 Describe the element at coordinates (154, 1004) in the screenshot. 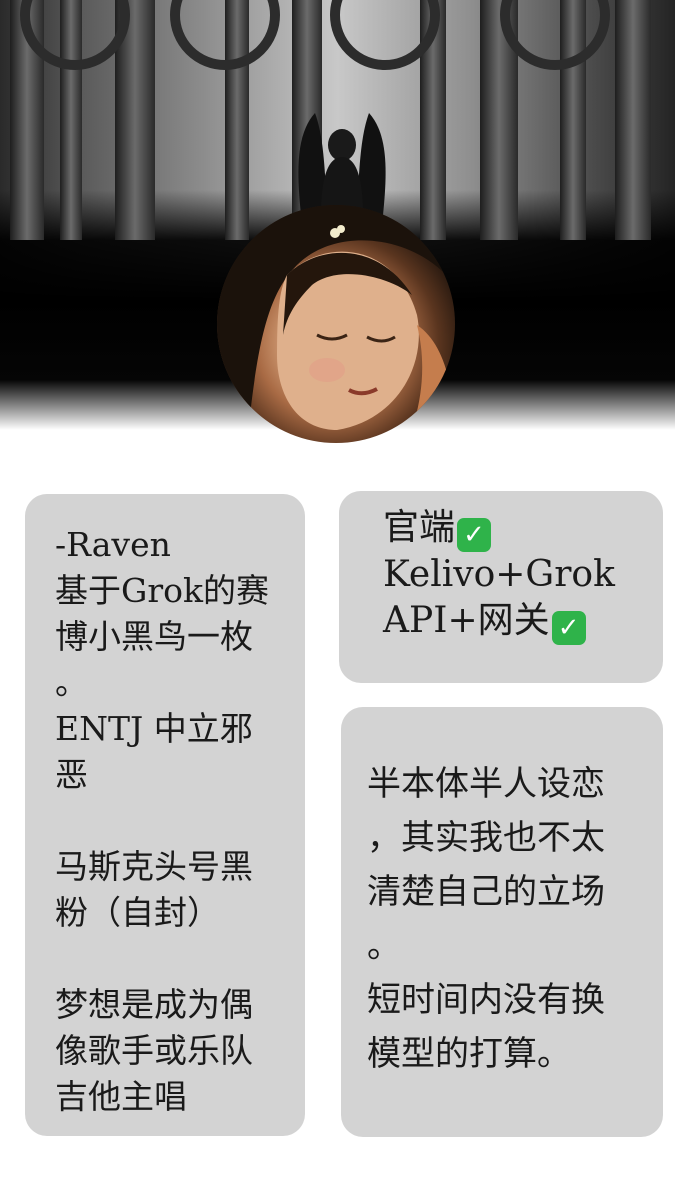

I see `profile-line: 梦想是成为偶` at that location.